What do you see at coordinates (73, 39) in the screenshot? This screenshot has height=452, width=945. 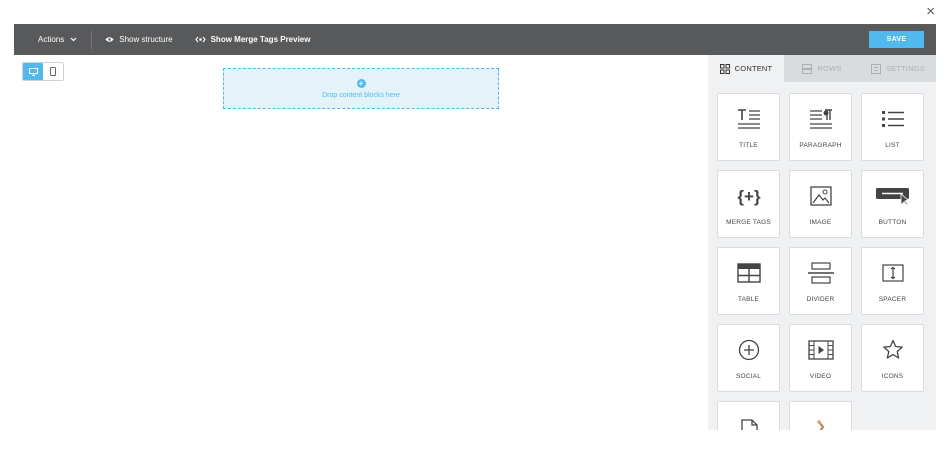 I see `chevron-down-icon` at bounding box center [73, 39].